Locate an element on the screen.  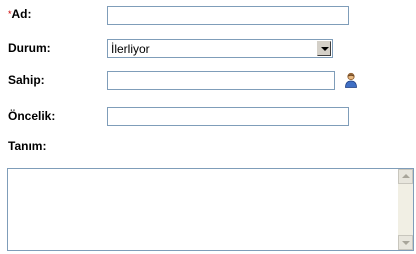
scroll-down-icon is located at coordinates (406, 243).